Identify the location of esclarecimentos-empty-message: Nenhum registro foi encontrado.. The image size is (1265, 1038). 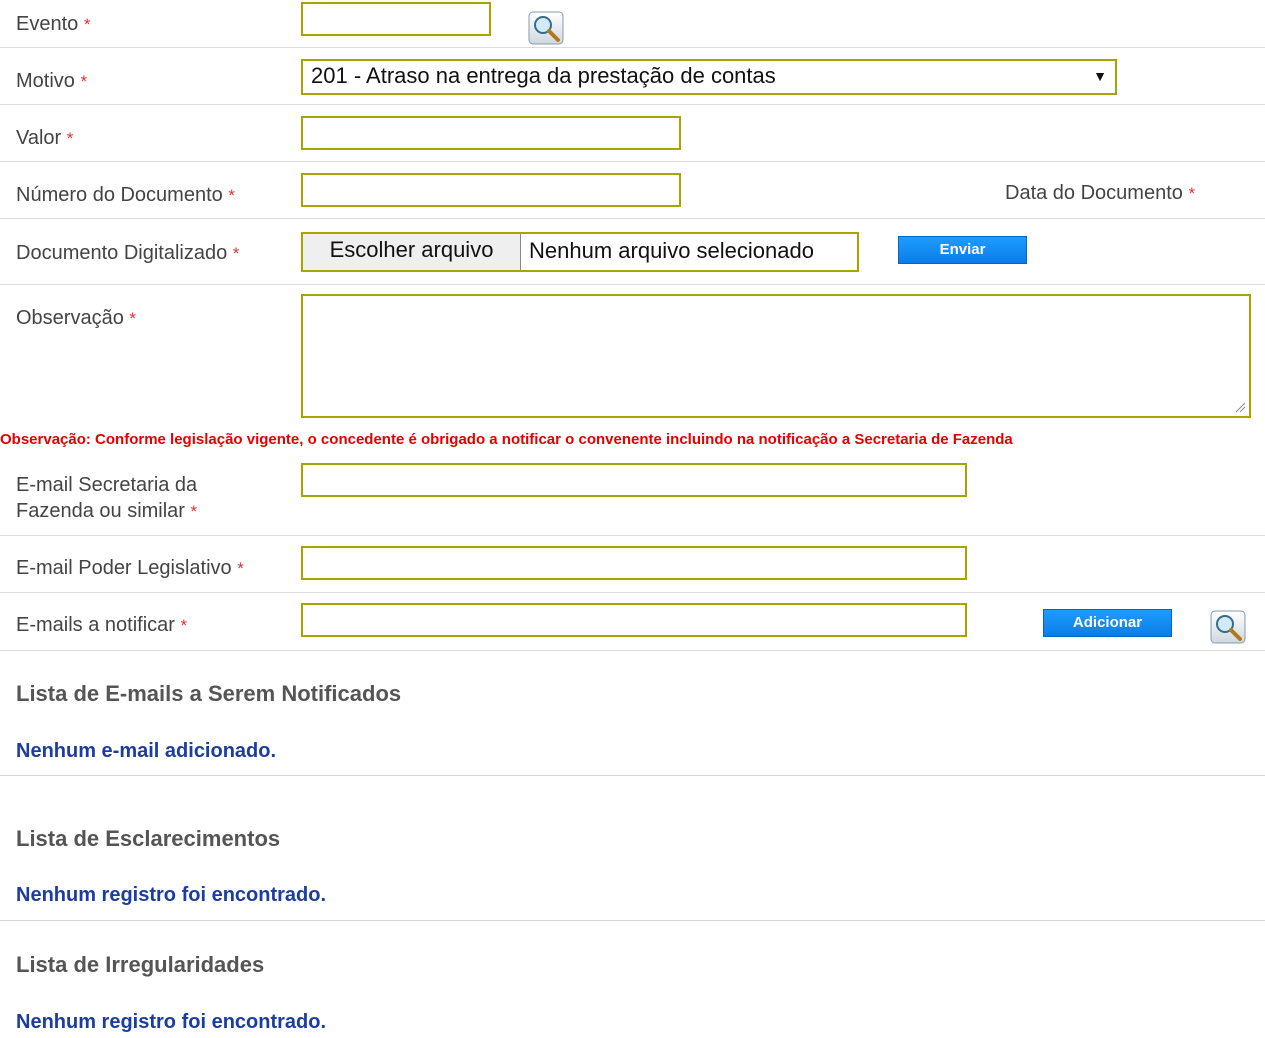
(171, 895).